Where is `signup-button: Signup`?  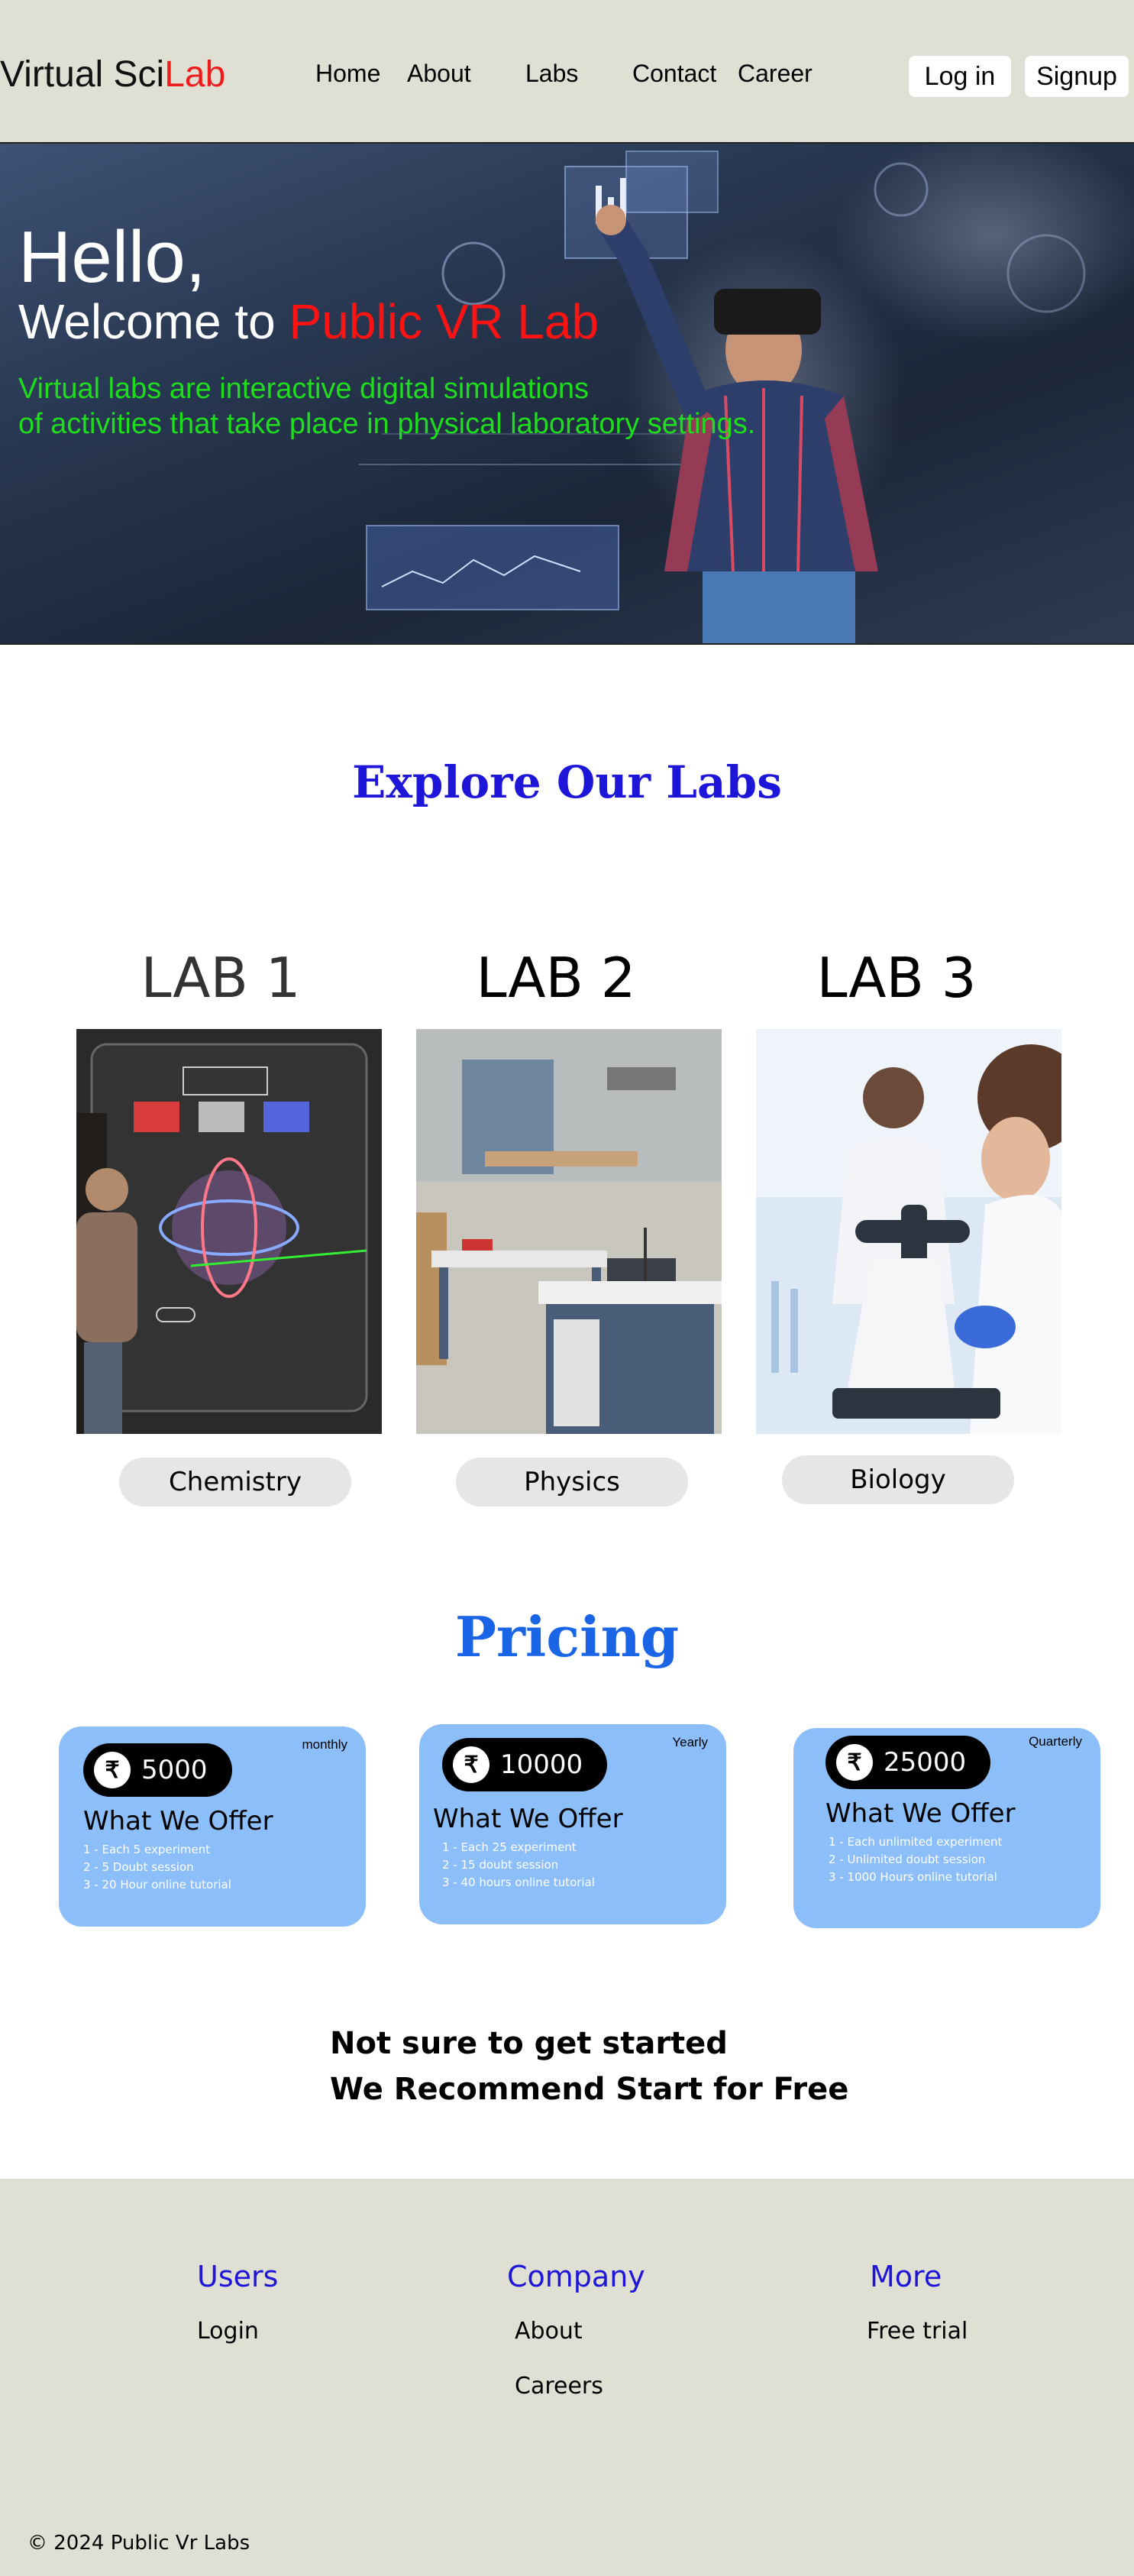 signup-button: Signup is located at coordinates (1077, 76).